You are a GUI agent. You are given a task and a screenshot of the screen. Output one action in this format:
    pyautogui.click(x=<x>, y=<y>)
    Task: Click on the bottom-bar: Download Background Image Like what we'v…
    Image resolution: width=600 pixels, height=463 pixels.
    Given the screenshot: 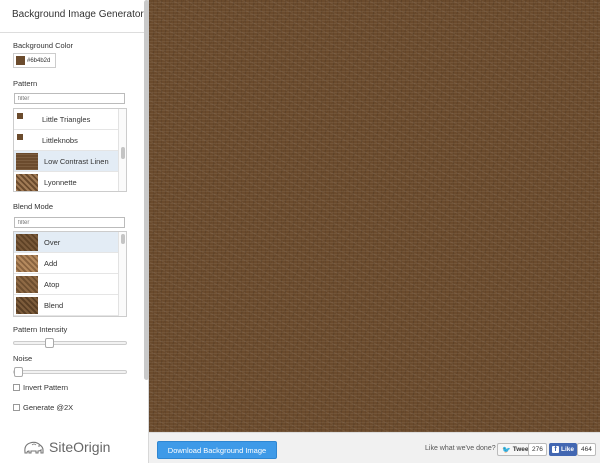 What is the action you would take?
    pyautogui.click(x=374, y=447)
    